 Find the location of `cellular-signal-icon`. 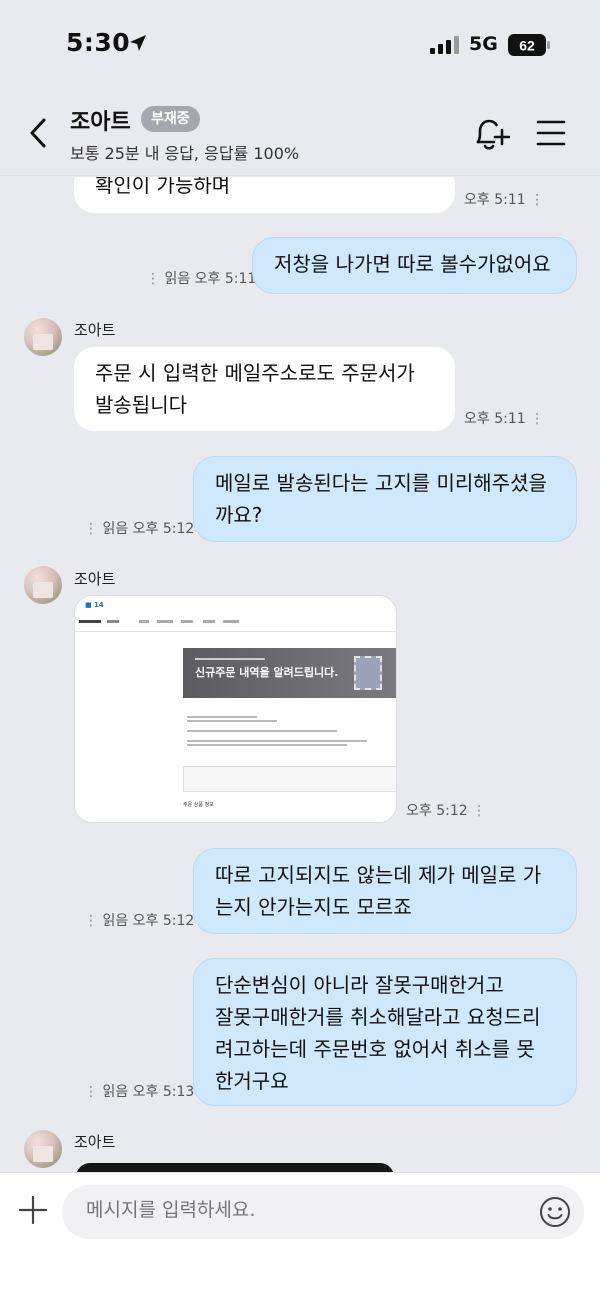

cellular-signal-icon is located at coordinates (445, 47).